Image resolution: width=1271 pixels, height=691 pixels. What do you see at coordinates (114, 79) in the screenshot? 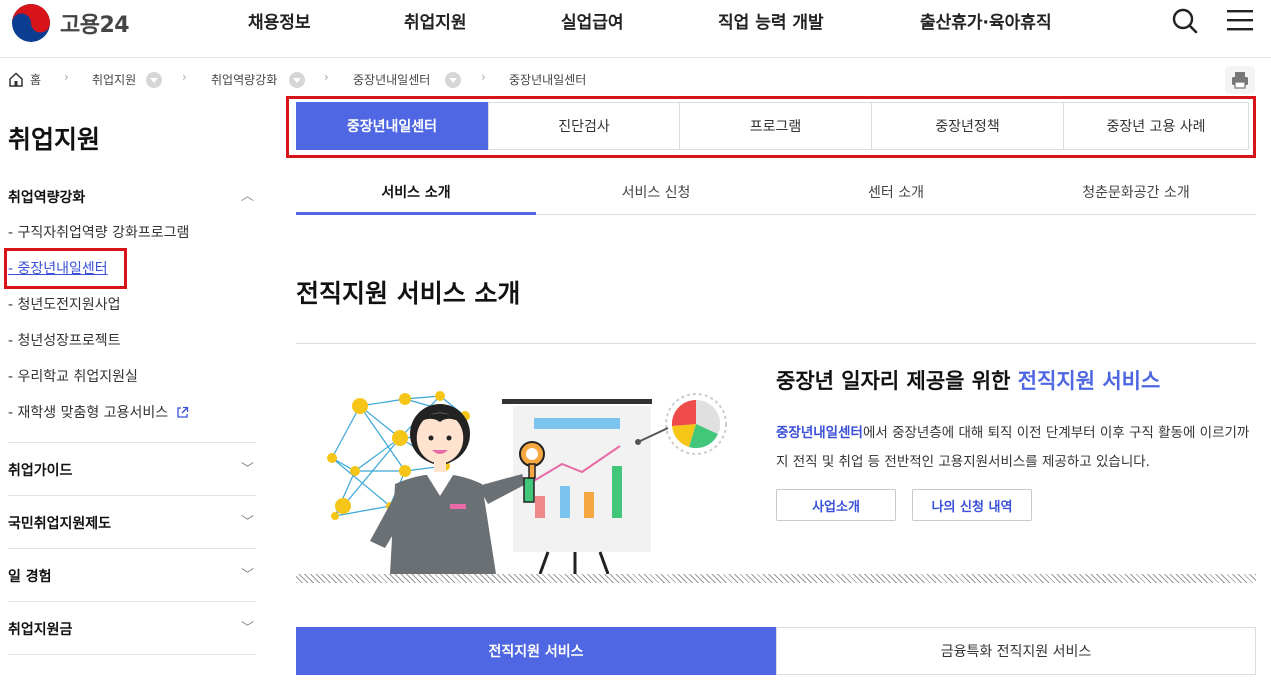
I see `breadcrumb-item: 취업지원` at bounding box center [114, 79].